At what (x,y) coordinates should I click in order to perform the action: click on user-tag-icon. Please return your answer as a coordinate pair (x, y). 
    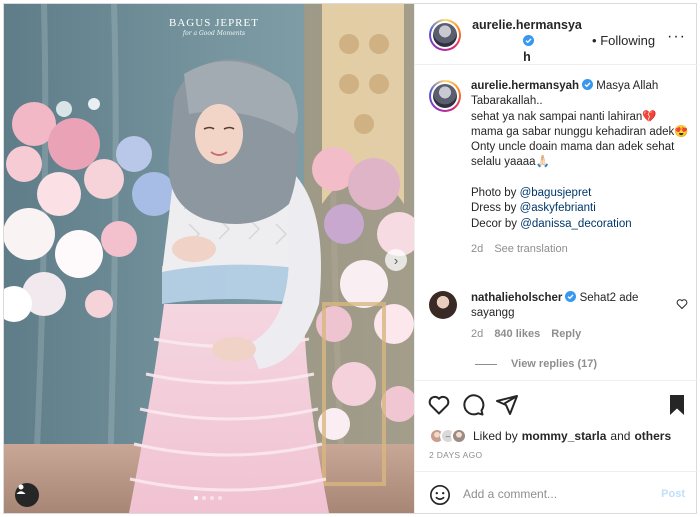
    Looking at the image, I should click on (21, 489).